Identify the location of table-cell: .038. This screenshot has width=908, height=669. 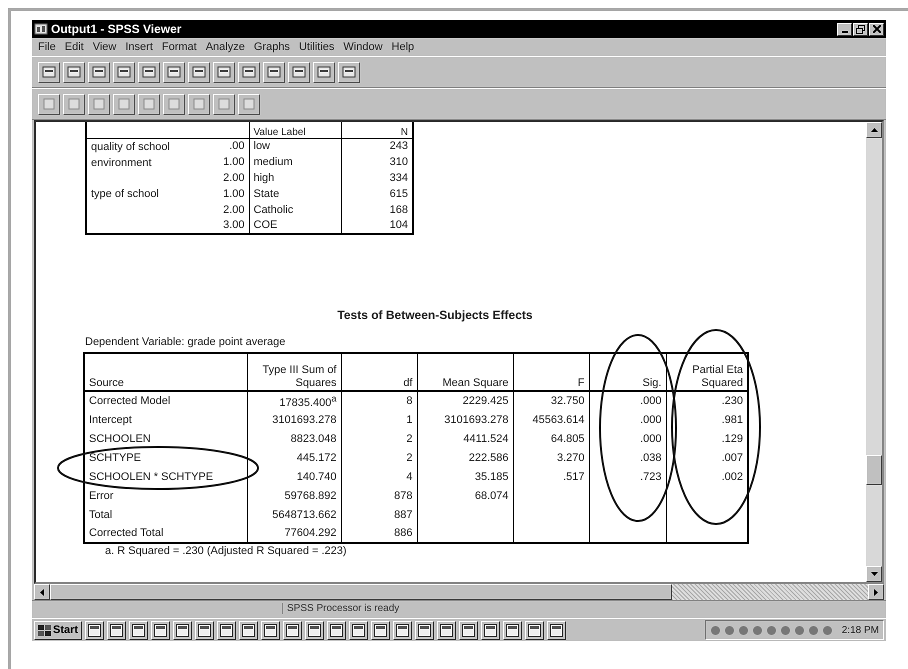
(651, 458).